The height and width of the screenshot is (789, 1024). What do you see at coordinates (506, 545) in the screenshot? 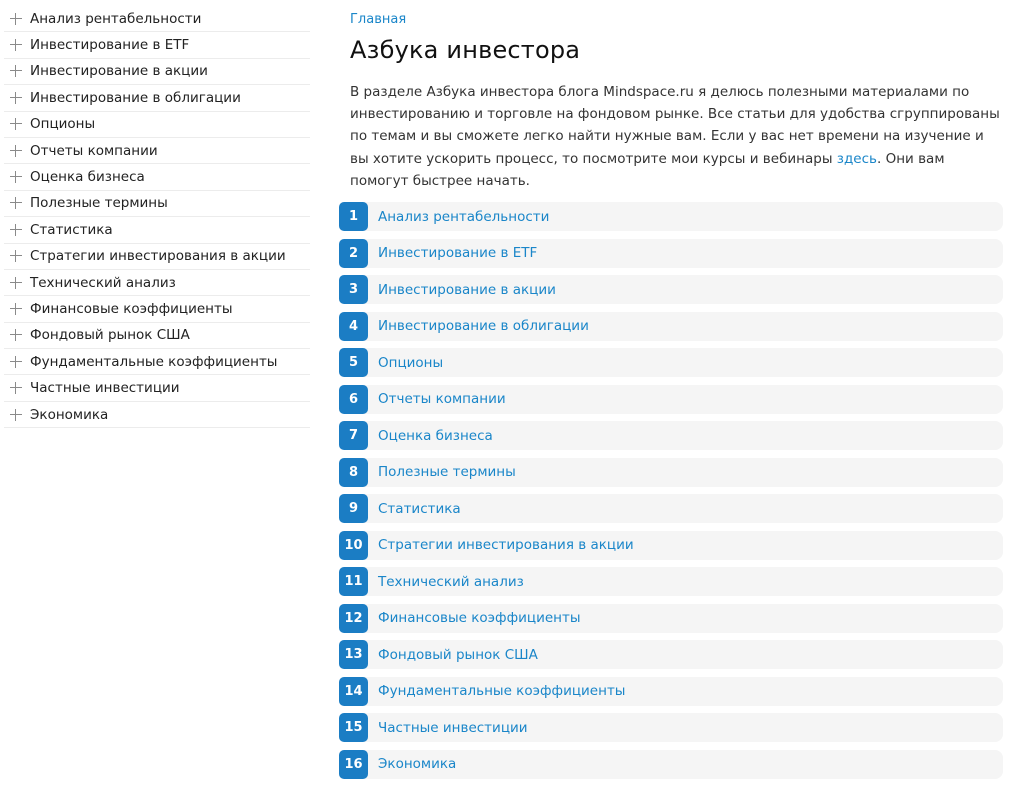
I see `topic-link: Стратегии инвестирования в акции` at bounding box center [506, 545].